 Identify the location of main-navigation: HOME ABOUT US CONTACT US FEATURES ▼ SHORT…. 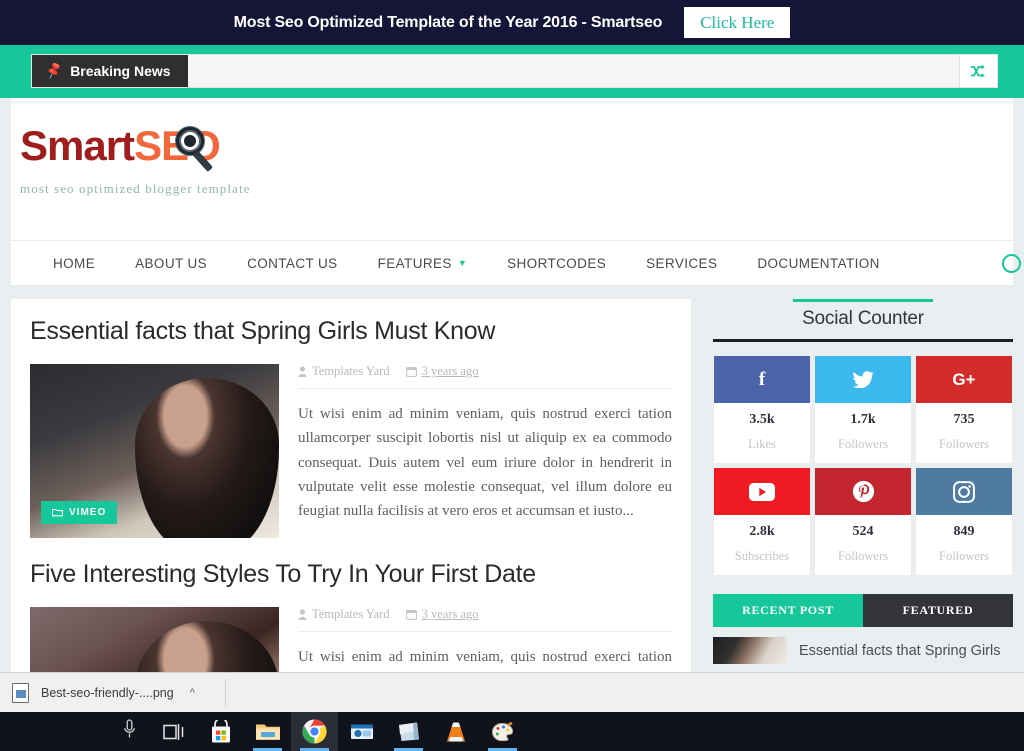
(516, 263).